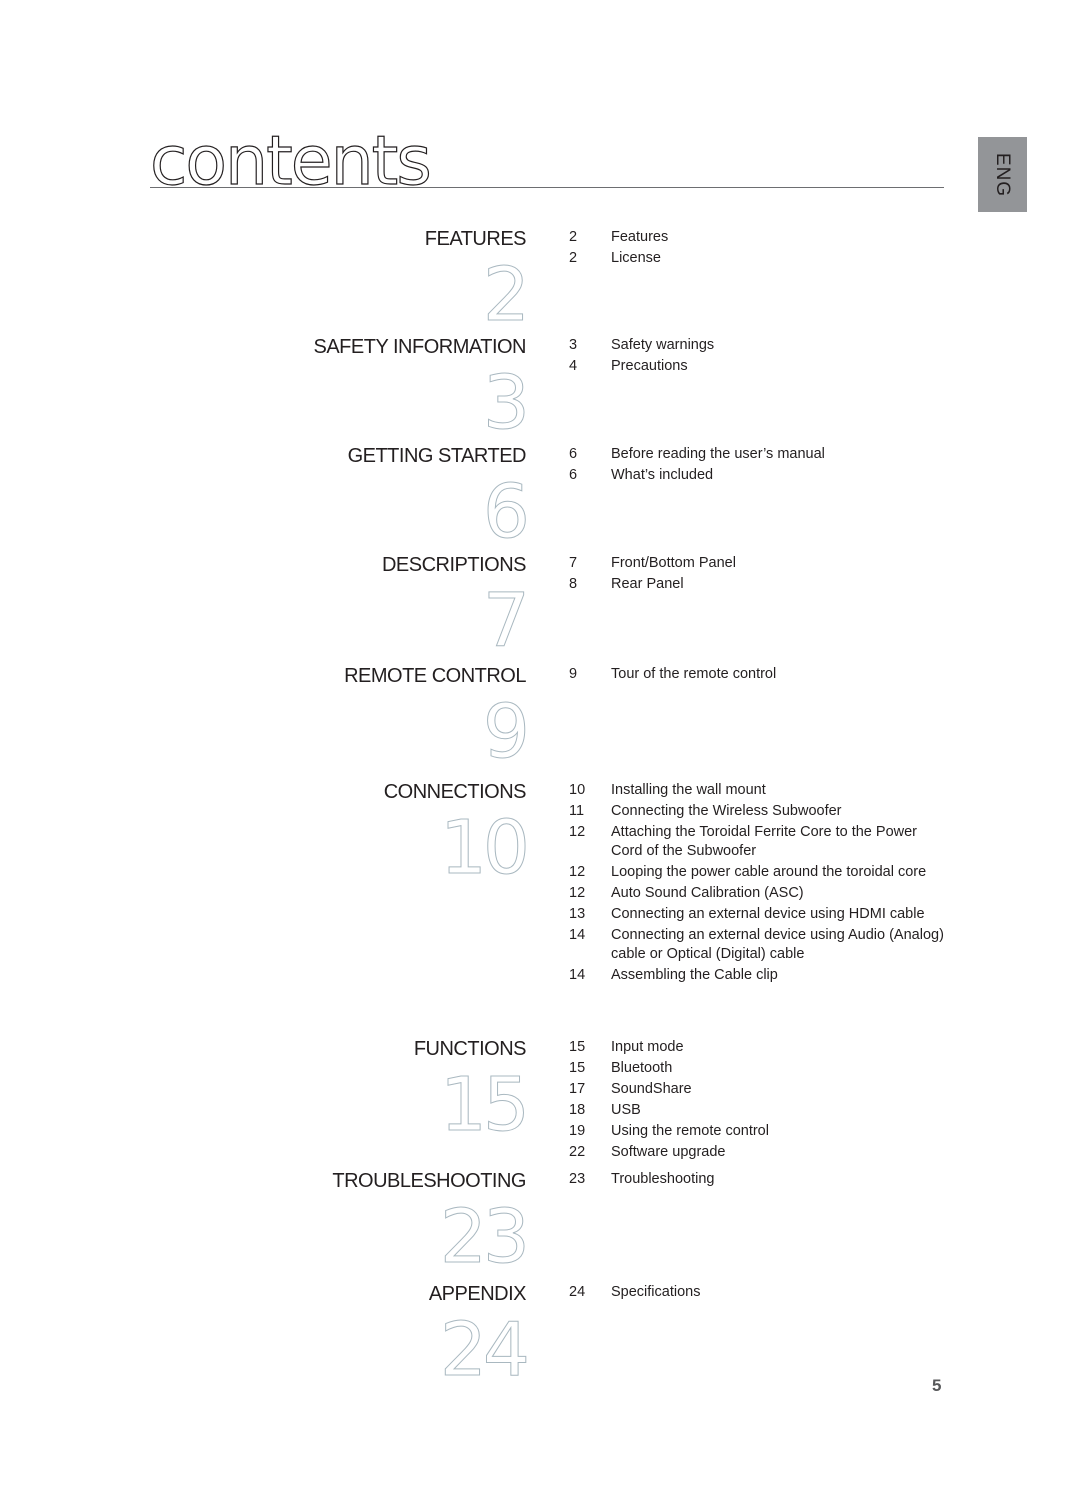 This screenshot has height=1488, width=1080. I want to click on toc-entry: 6 What’s included, so click(755, 475).